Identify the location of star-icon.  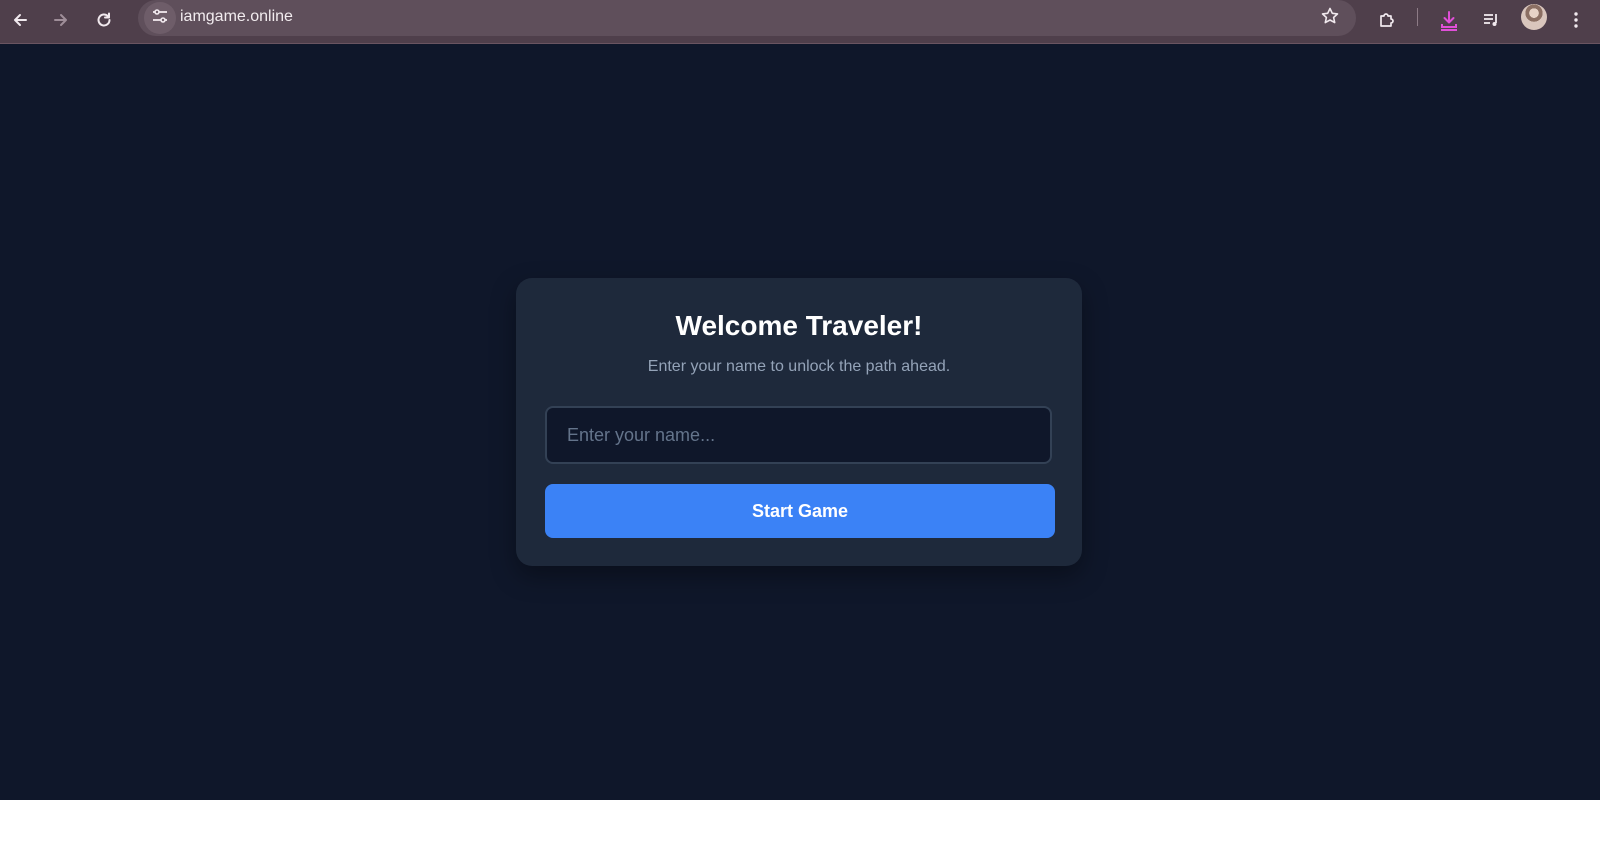
(1330, 18).